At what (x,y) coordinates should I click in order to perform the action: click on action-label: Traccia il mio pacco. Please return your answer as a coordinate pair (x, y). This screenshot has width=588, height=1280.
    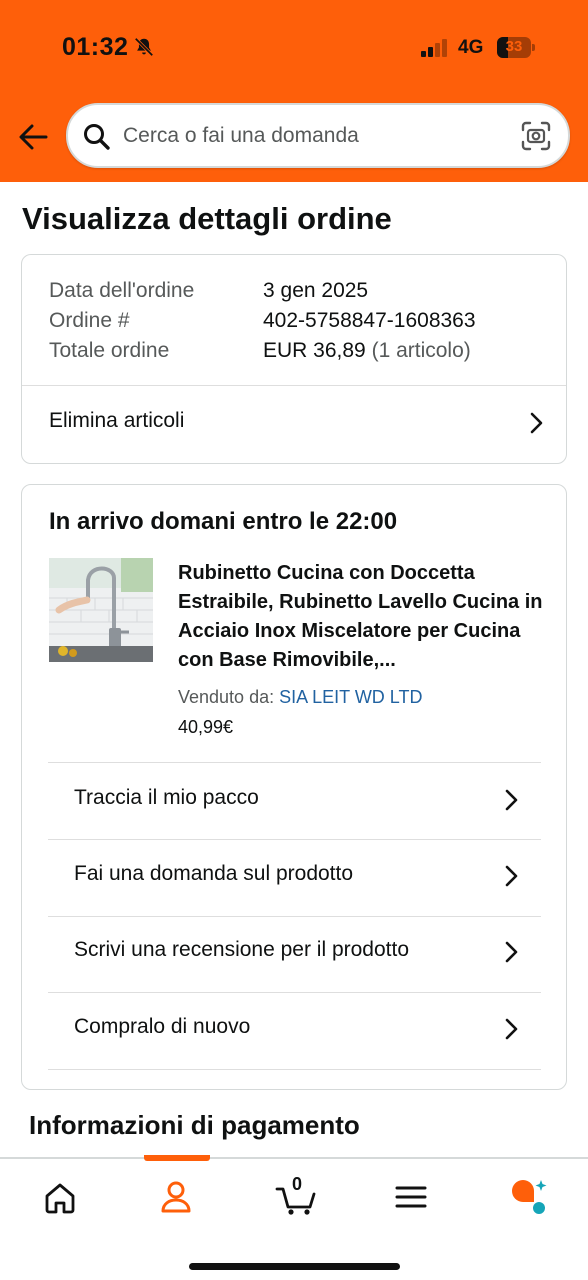
    Looking at the image, I should click on (166, 797).